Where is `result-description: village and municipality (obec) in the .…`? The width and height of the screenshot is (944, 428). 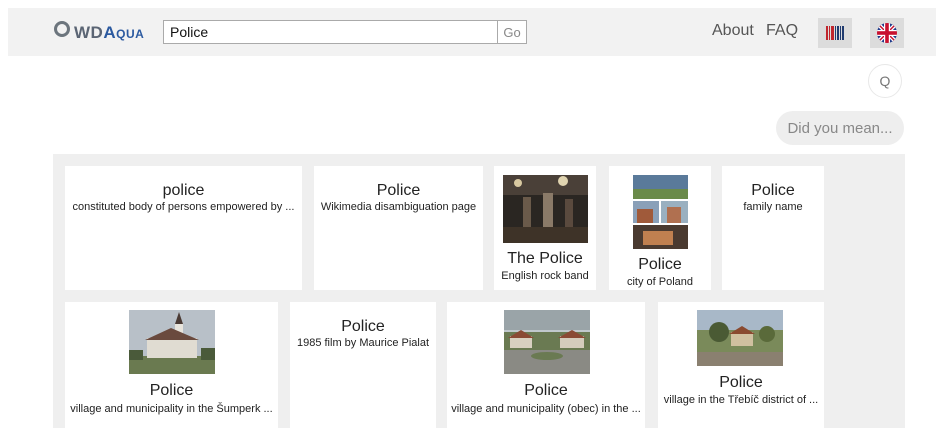 result-description: village and municipality (obec) in the .… is located at coordinates (546, 409).